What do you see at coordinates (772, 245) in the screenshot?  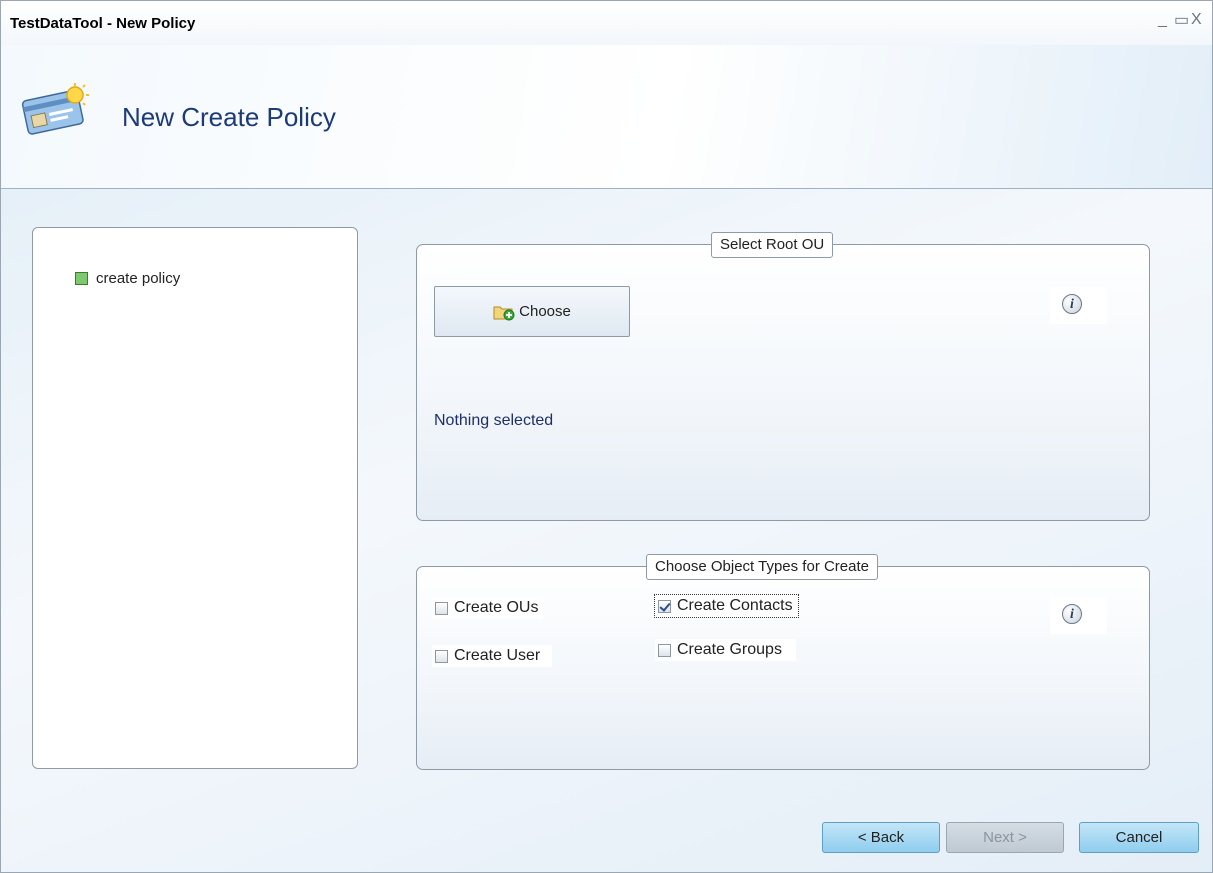 I see `group-legend: Select Root OU` at bounding box center [772, 245].